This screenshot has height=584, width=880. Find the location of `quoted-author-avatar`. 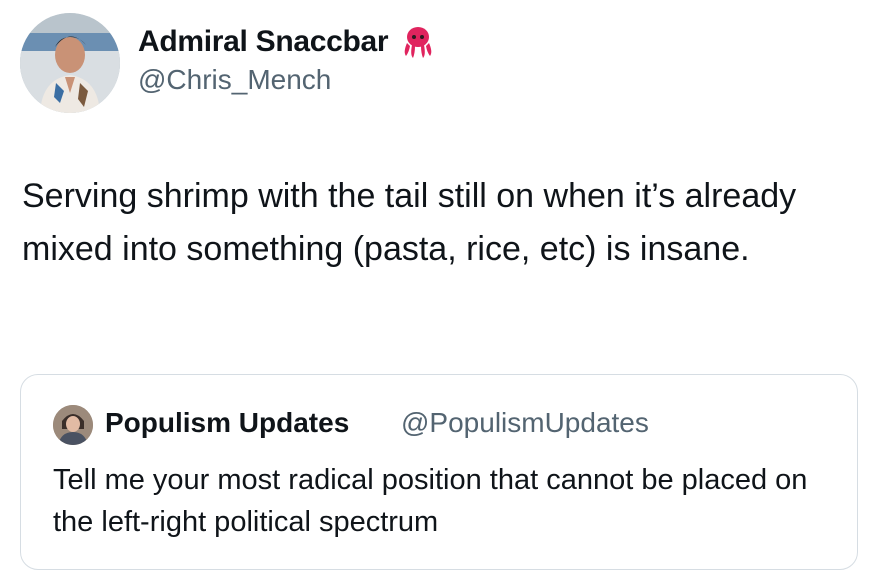

quoted-author-avatar is located at coordinates (73, 425).